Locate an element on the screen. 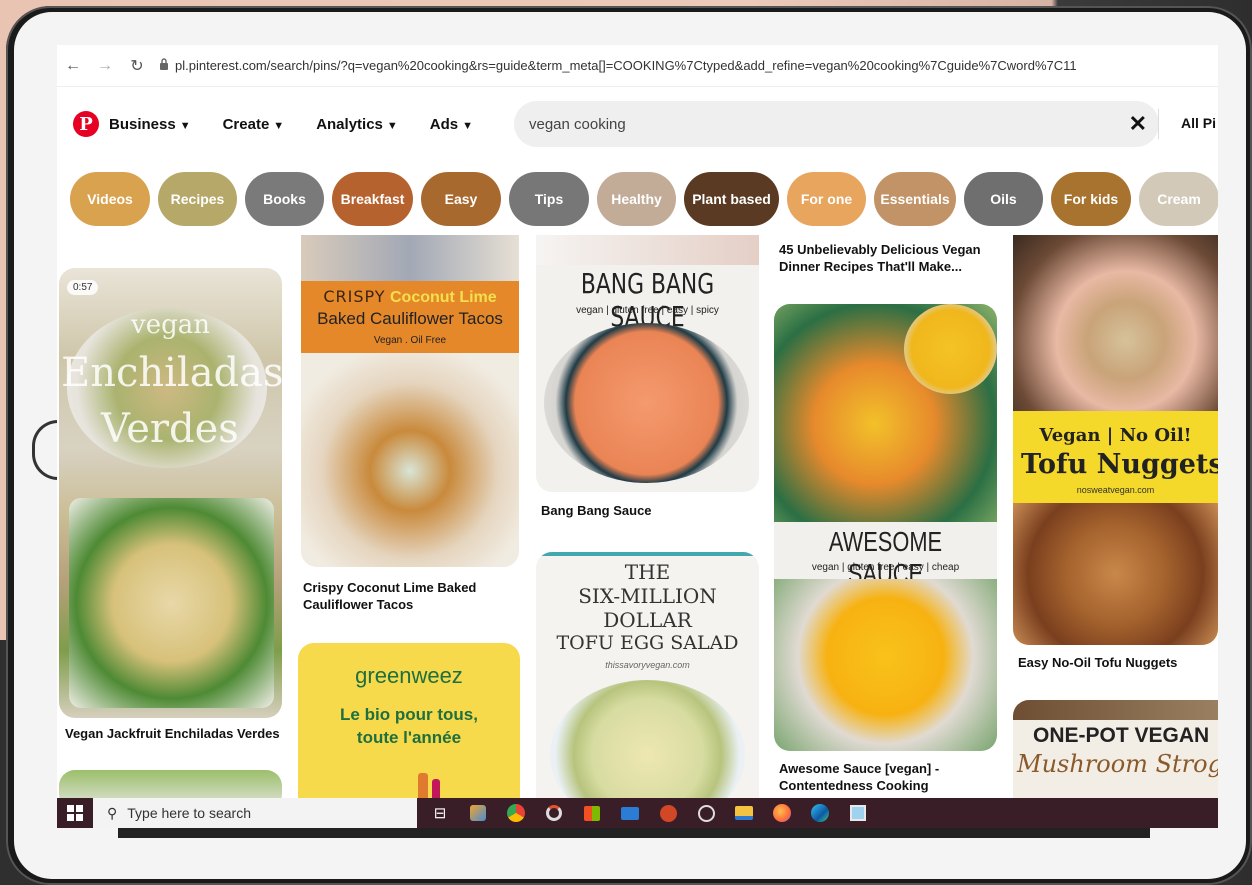 Image resolution: width=1252 pixels, height=885 pixels. eggsalad-line-3: DOLLAR is located at coordinates (647, 620).